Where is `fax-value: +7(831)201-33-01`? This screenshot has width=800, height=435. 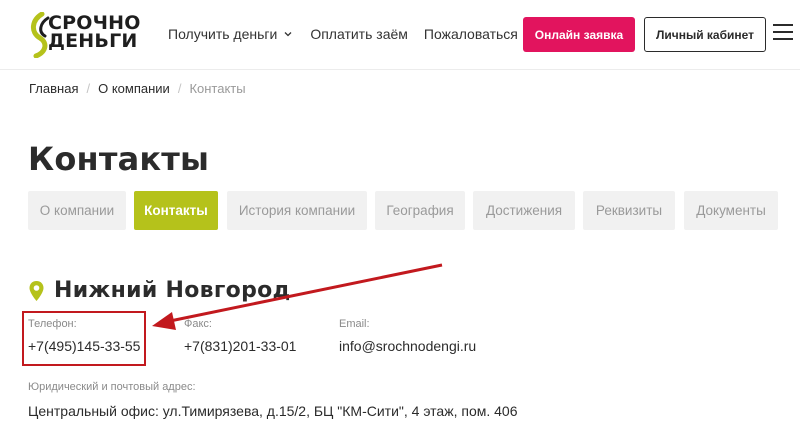
fax-value: +7(831)201-33-01 is located at coordinates (240, 346).